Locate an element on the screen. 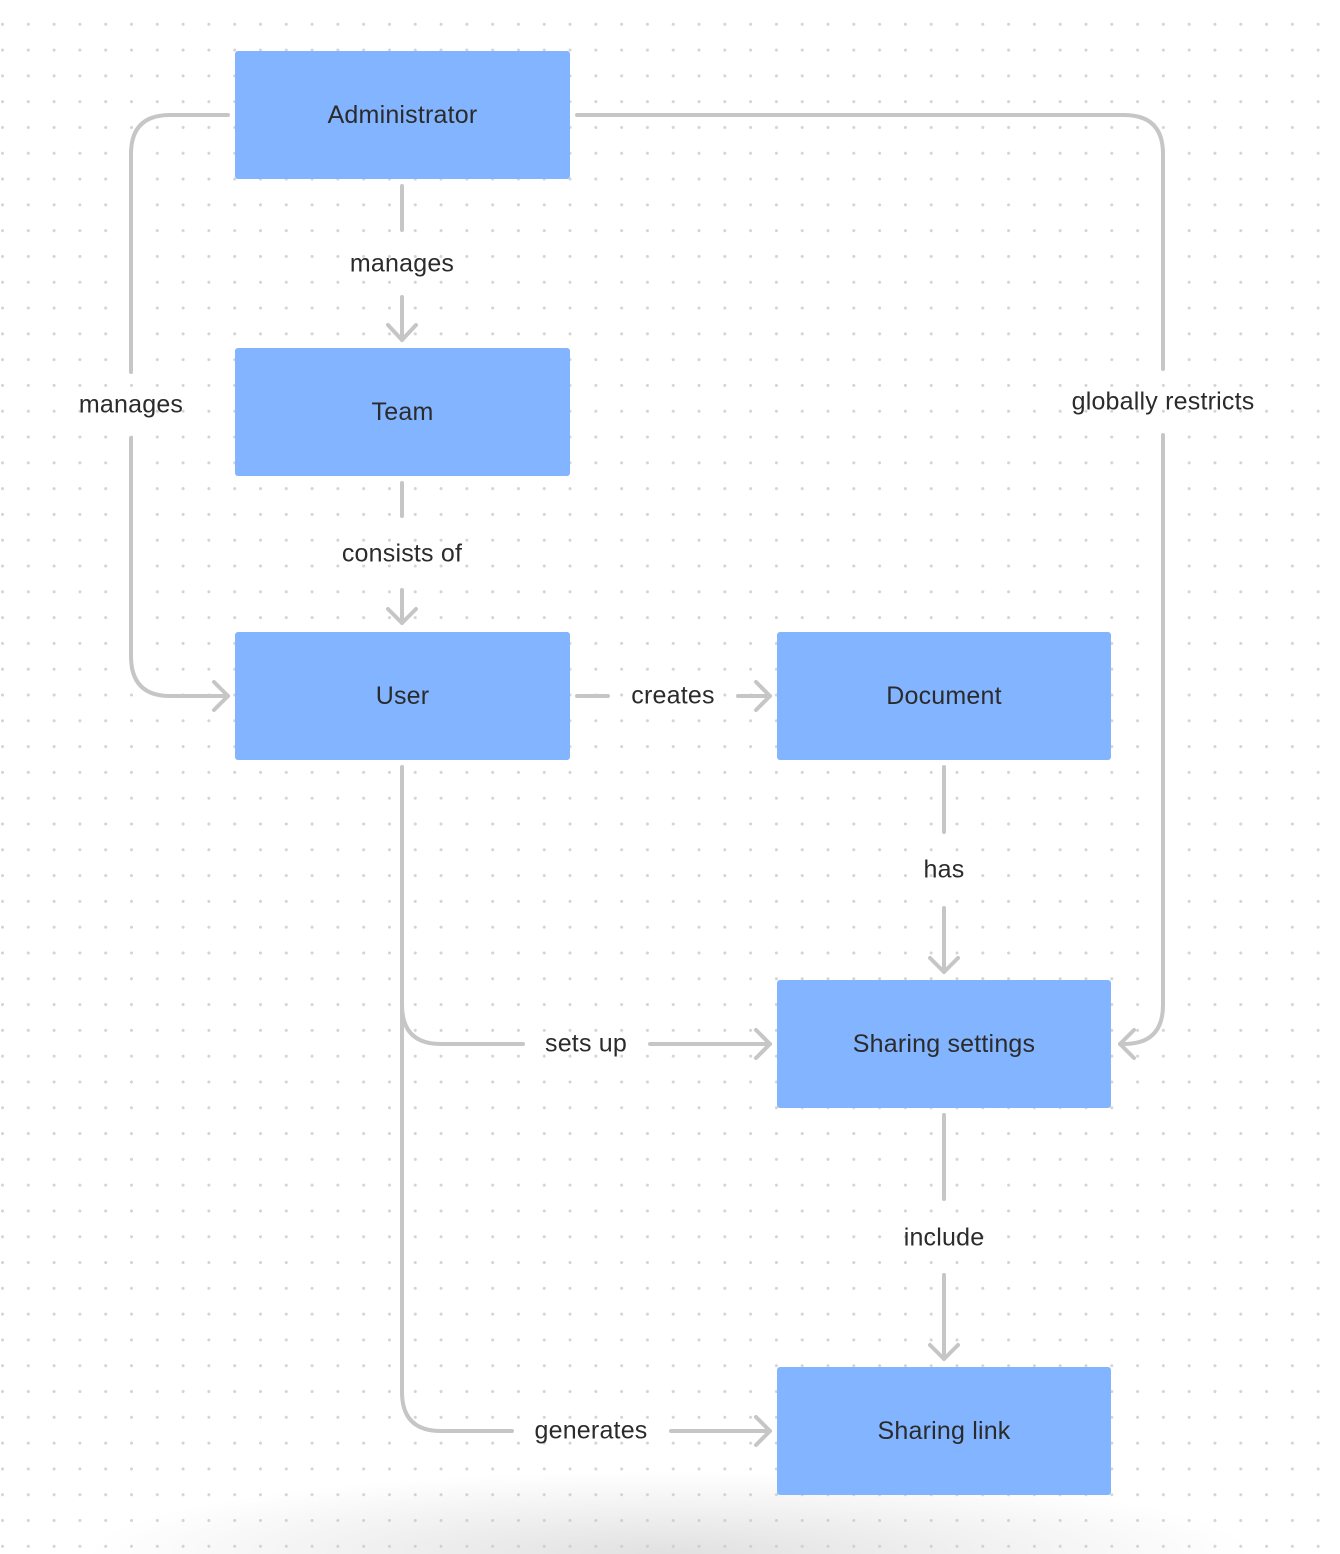 The image size is (1340, 1554). node-label: Sharing settings is located at coordinates (944, 1043).